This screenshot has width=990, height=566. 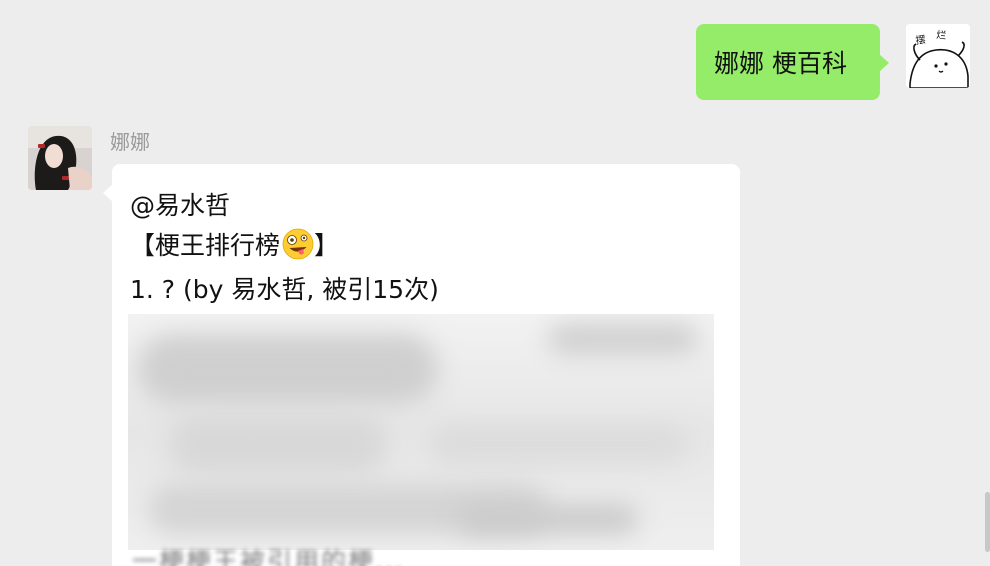 What do you see at coordinates (205, 245) in the screenshot?
I see `title-text: 【梗王排行榜` at bounding box center [205, 245].